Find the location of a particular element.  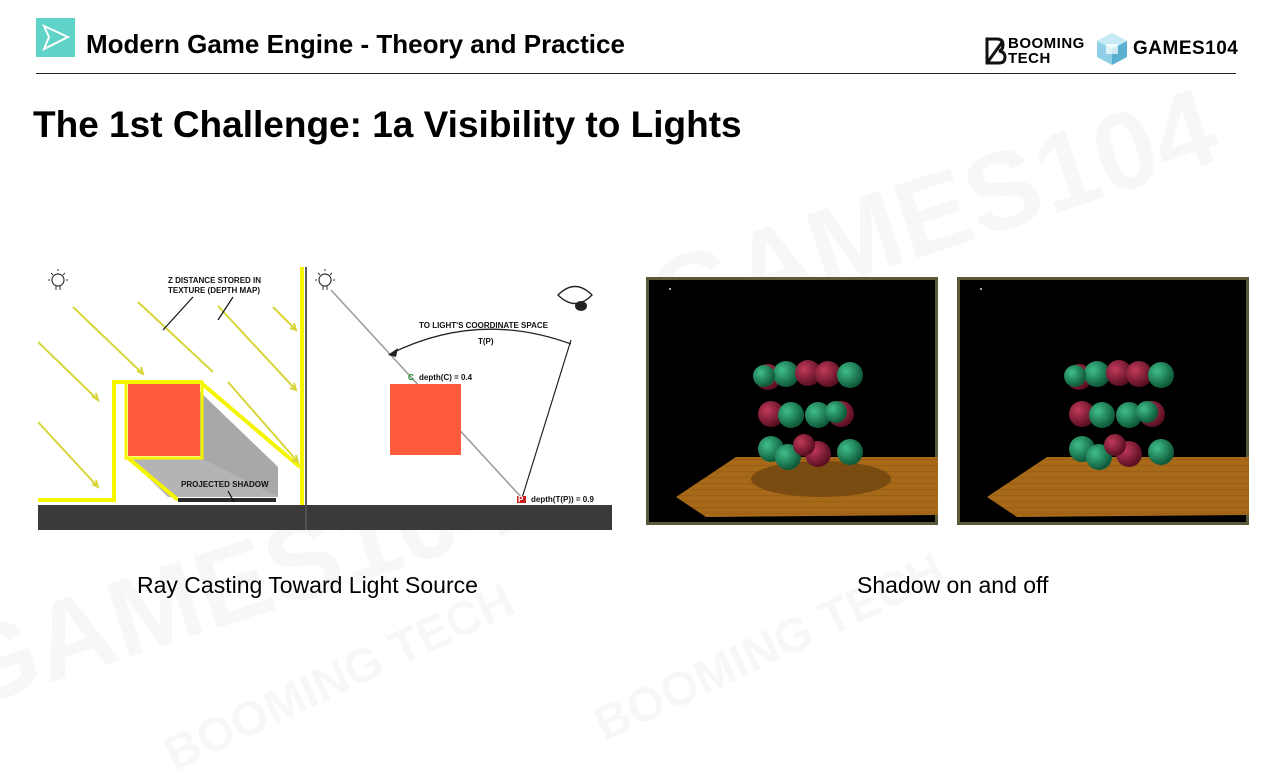

point-p-marker: P is located at coordinates (521, 499).